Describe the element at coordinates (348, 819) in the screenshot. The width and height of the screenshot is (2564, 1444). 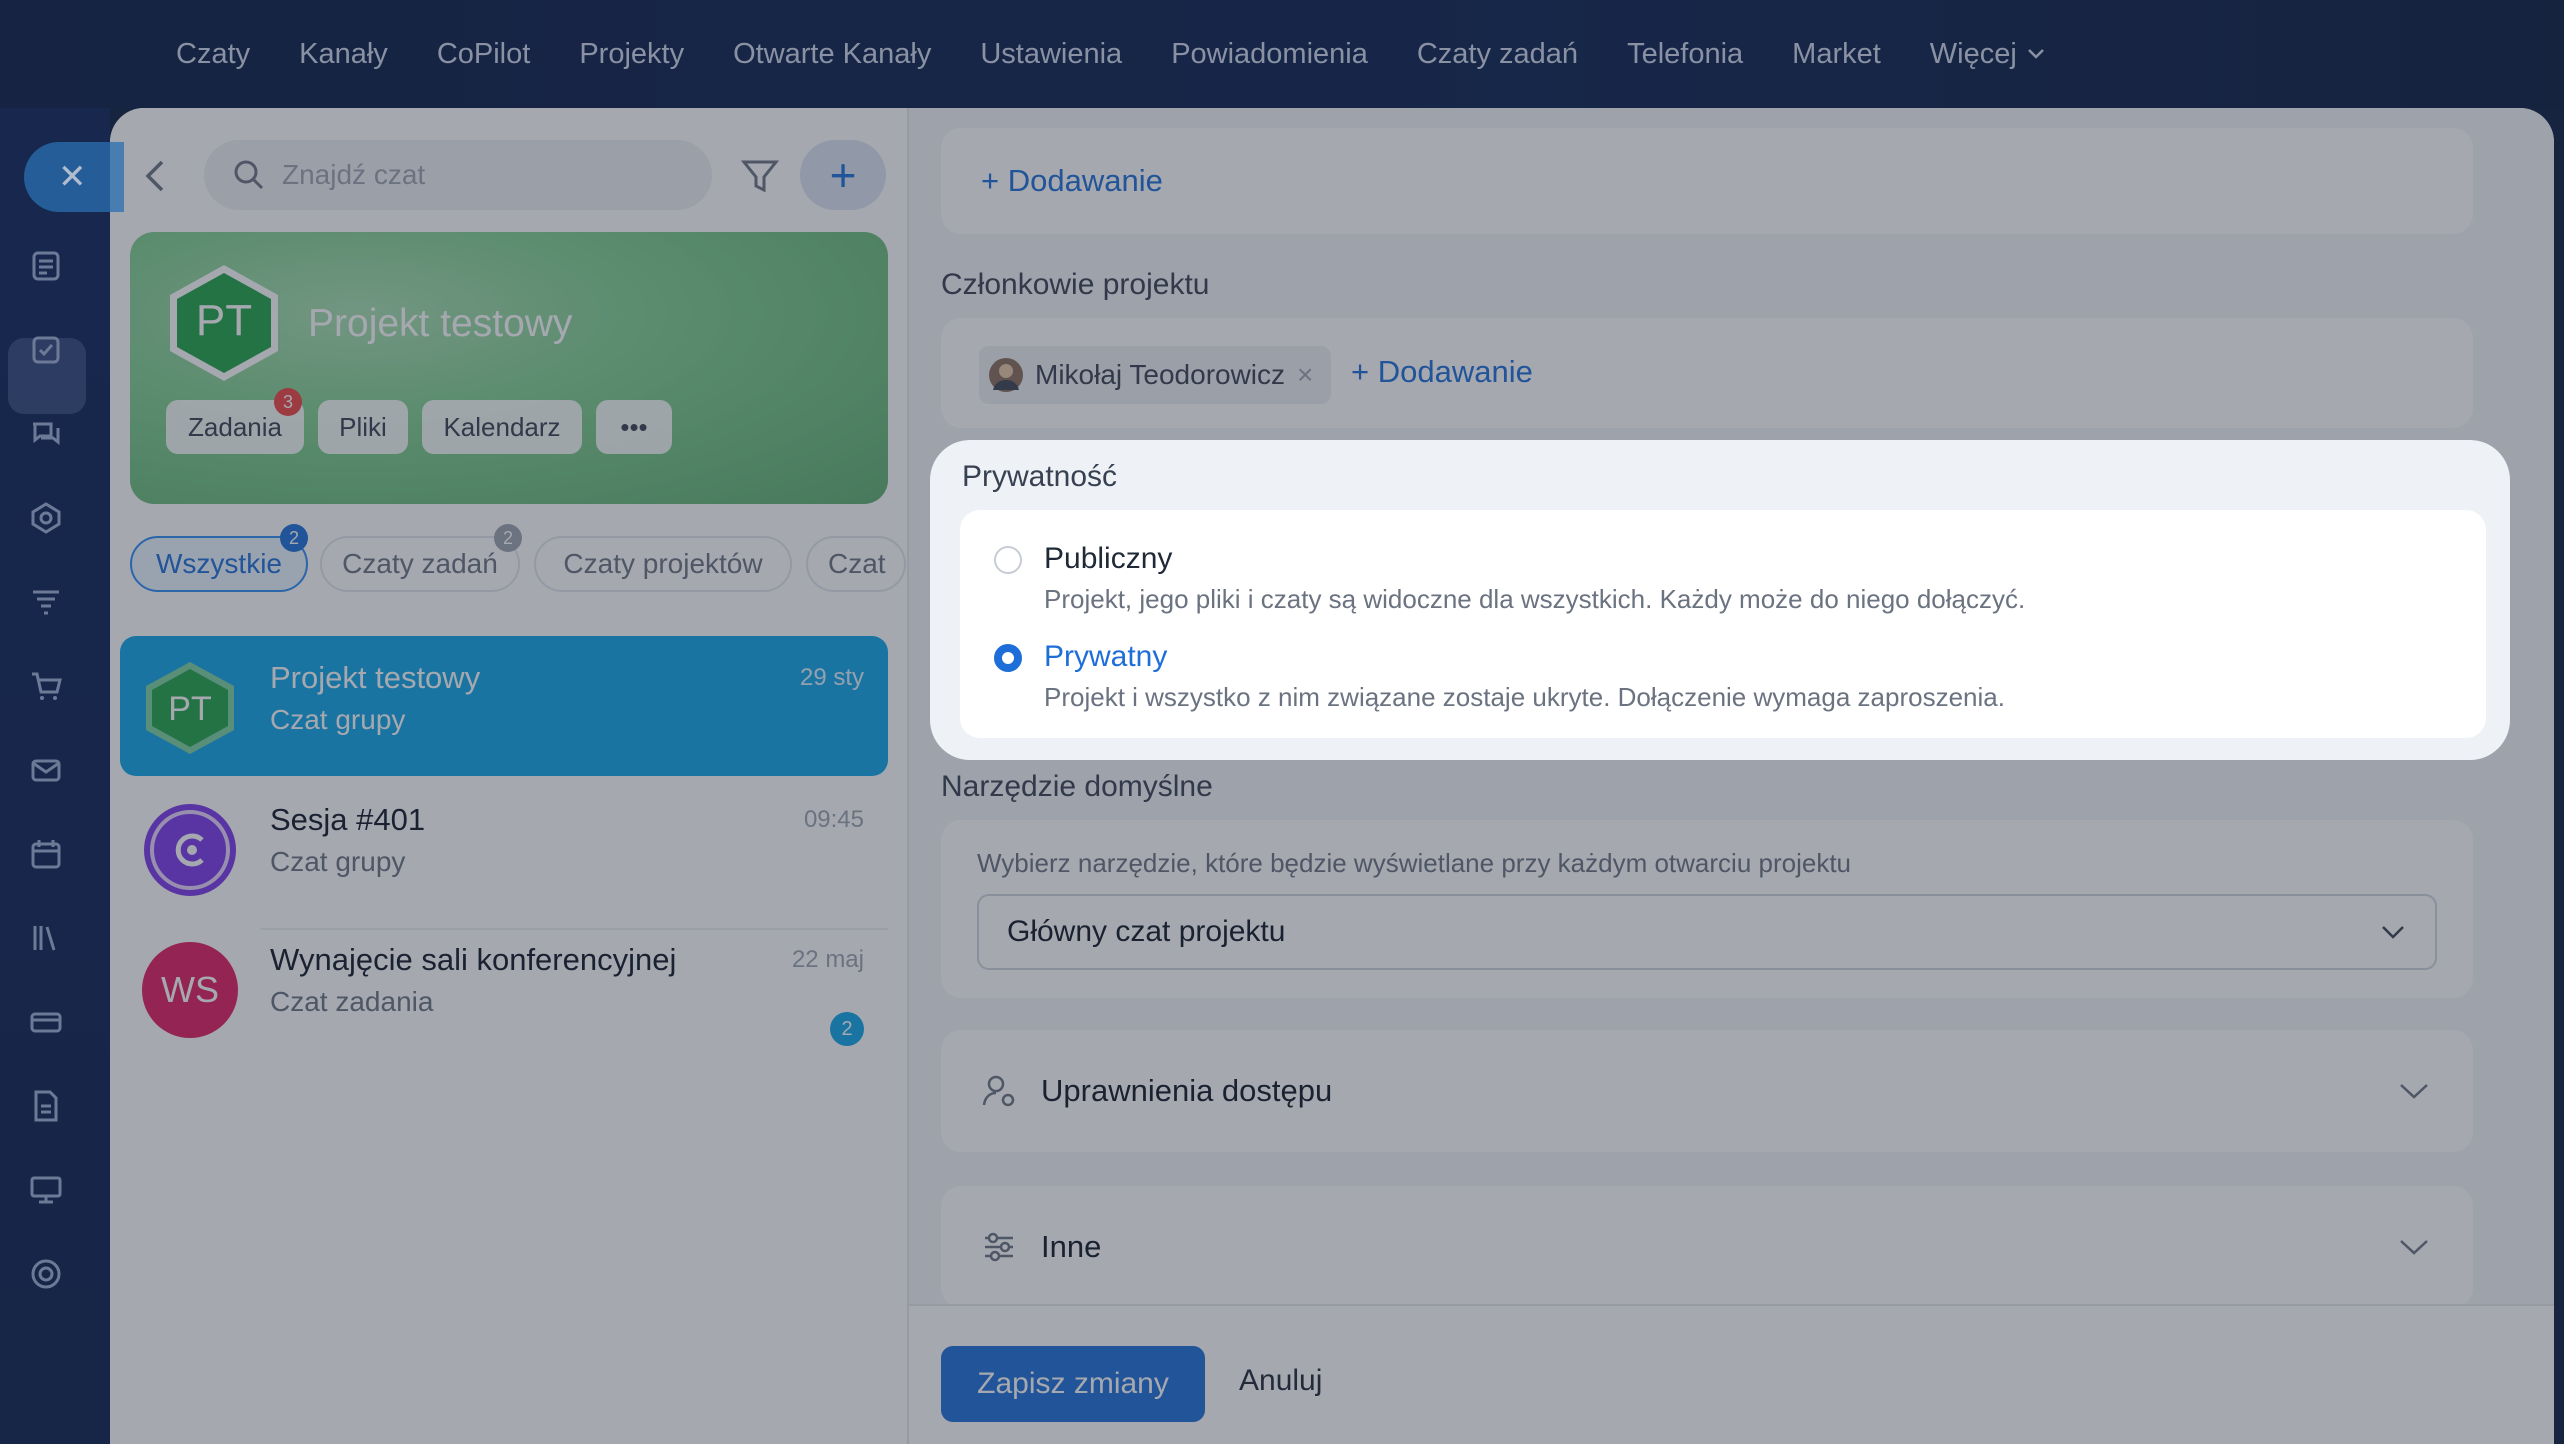
I see `chat-name: Sesja #401` at that location.